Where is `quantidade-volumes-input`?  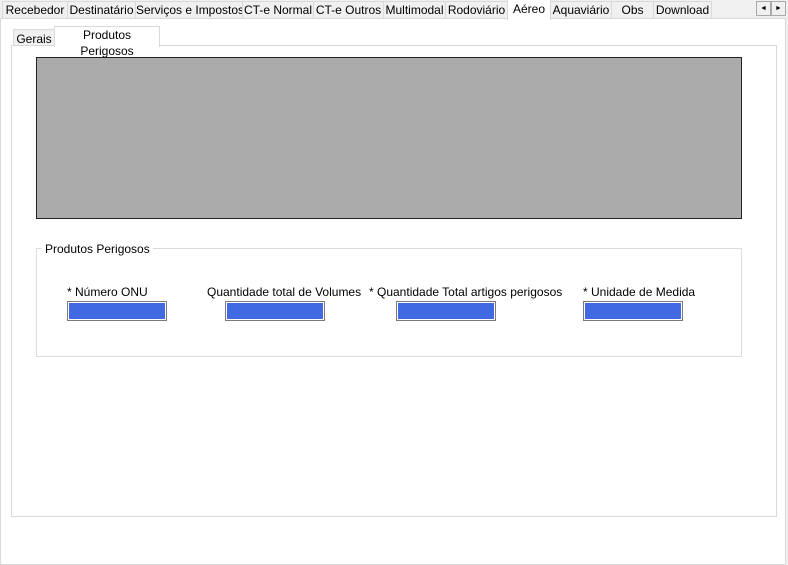 quantidade-volumes-input is located at coordinates (275, 311).